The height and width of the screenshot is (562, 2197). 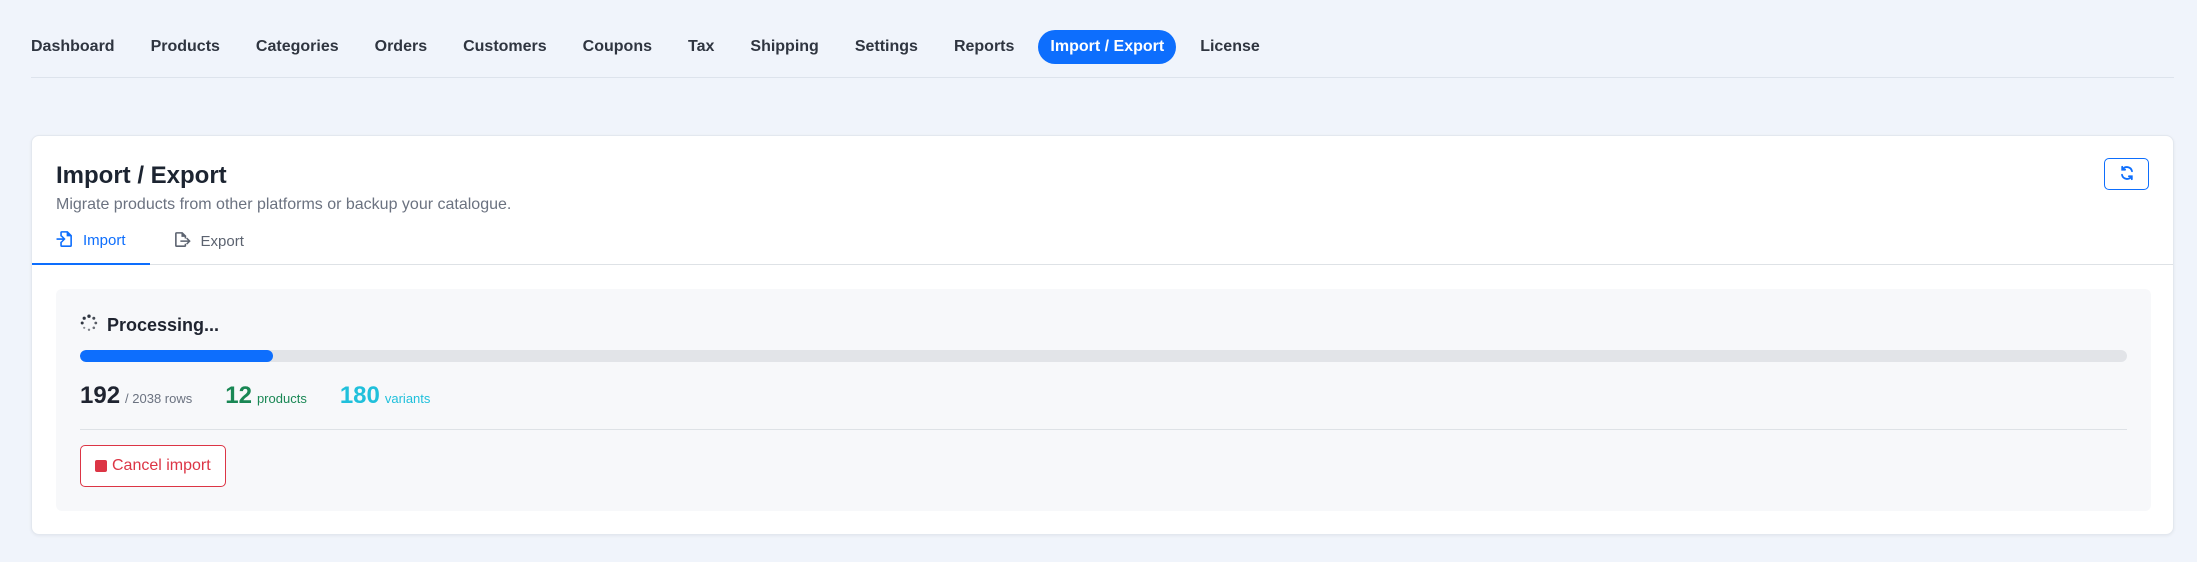 I want to click on rows-total: / 2038 rows, so click(x=159, y=398).